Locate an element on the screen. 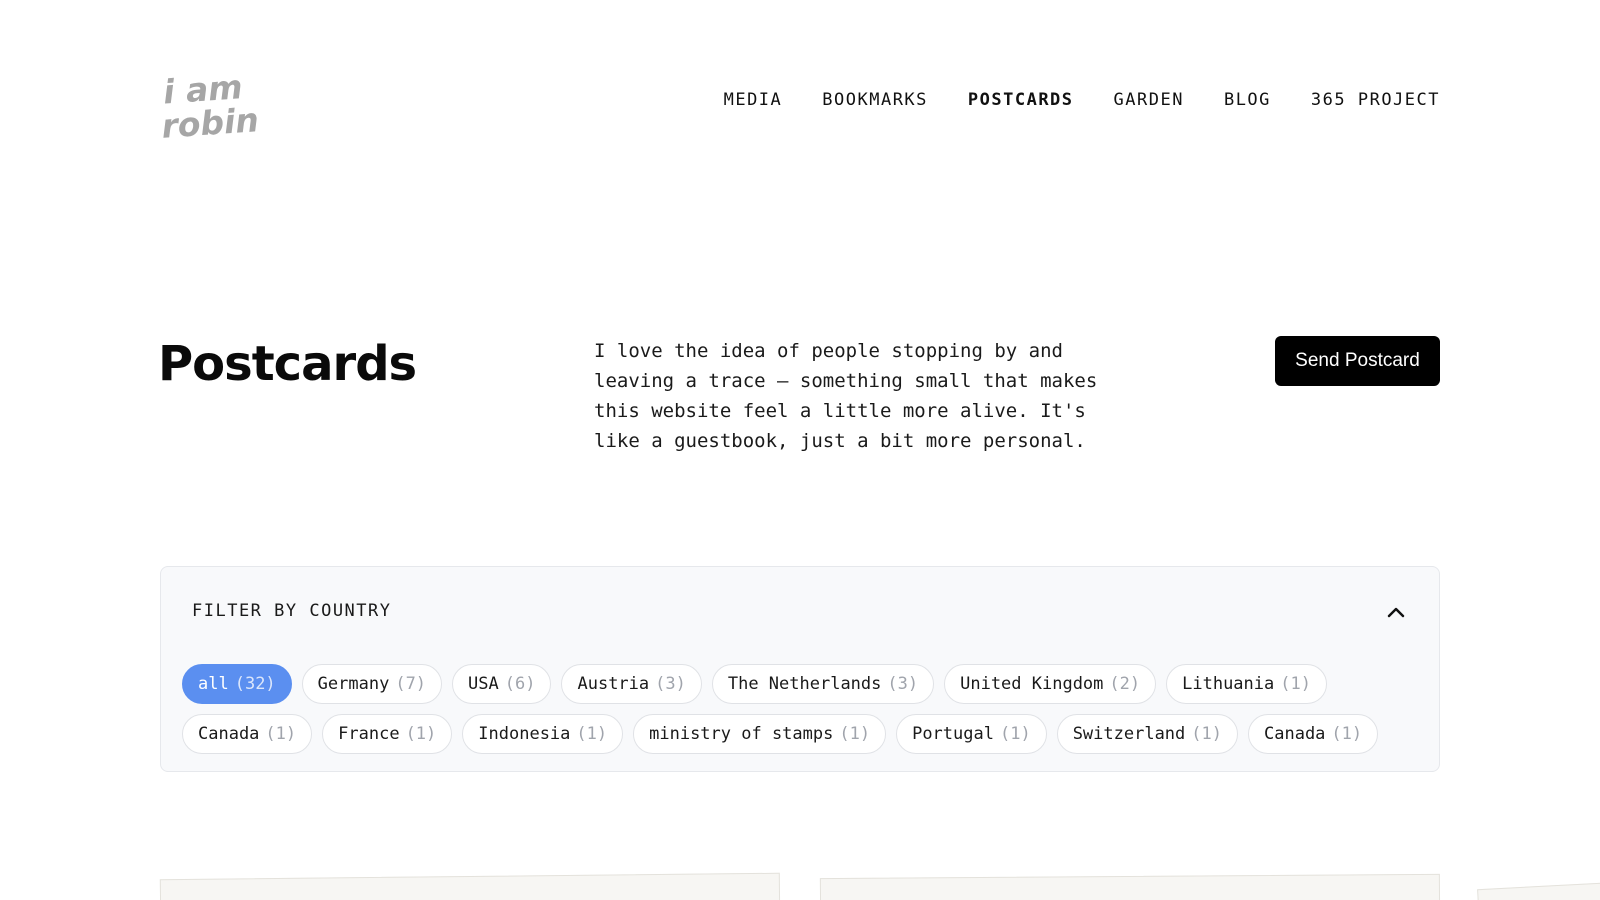 This screenshot has width=1600, height=900. country-chip-ministry-of-stamps: ministry of stamps (1) is located at coordinates (760, 734).